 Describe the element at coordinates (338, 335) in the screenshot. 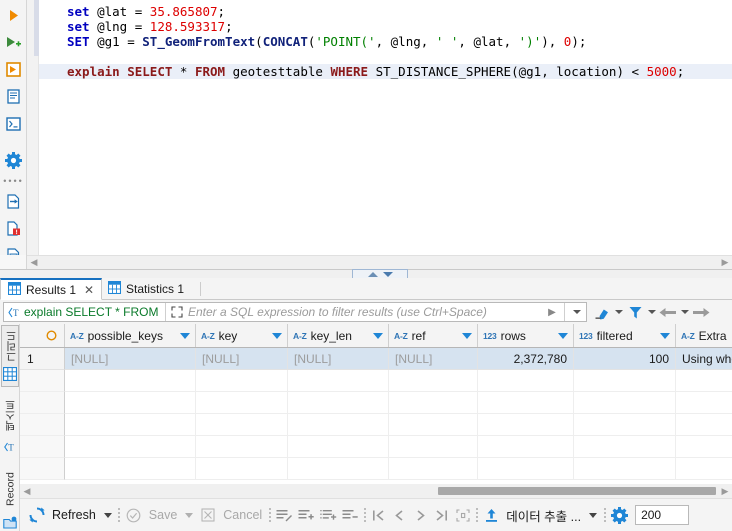

I see `grid-column-header: A-Z key_len` at that location.